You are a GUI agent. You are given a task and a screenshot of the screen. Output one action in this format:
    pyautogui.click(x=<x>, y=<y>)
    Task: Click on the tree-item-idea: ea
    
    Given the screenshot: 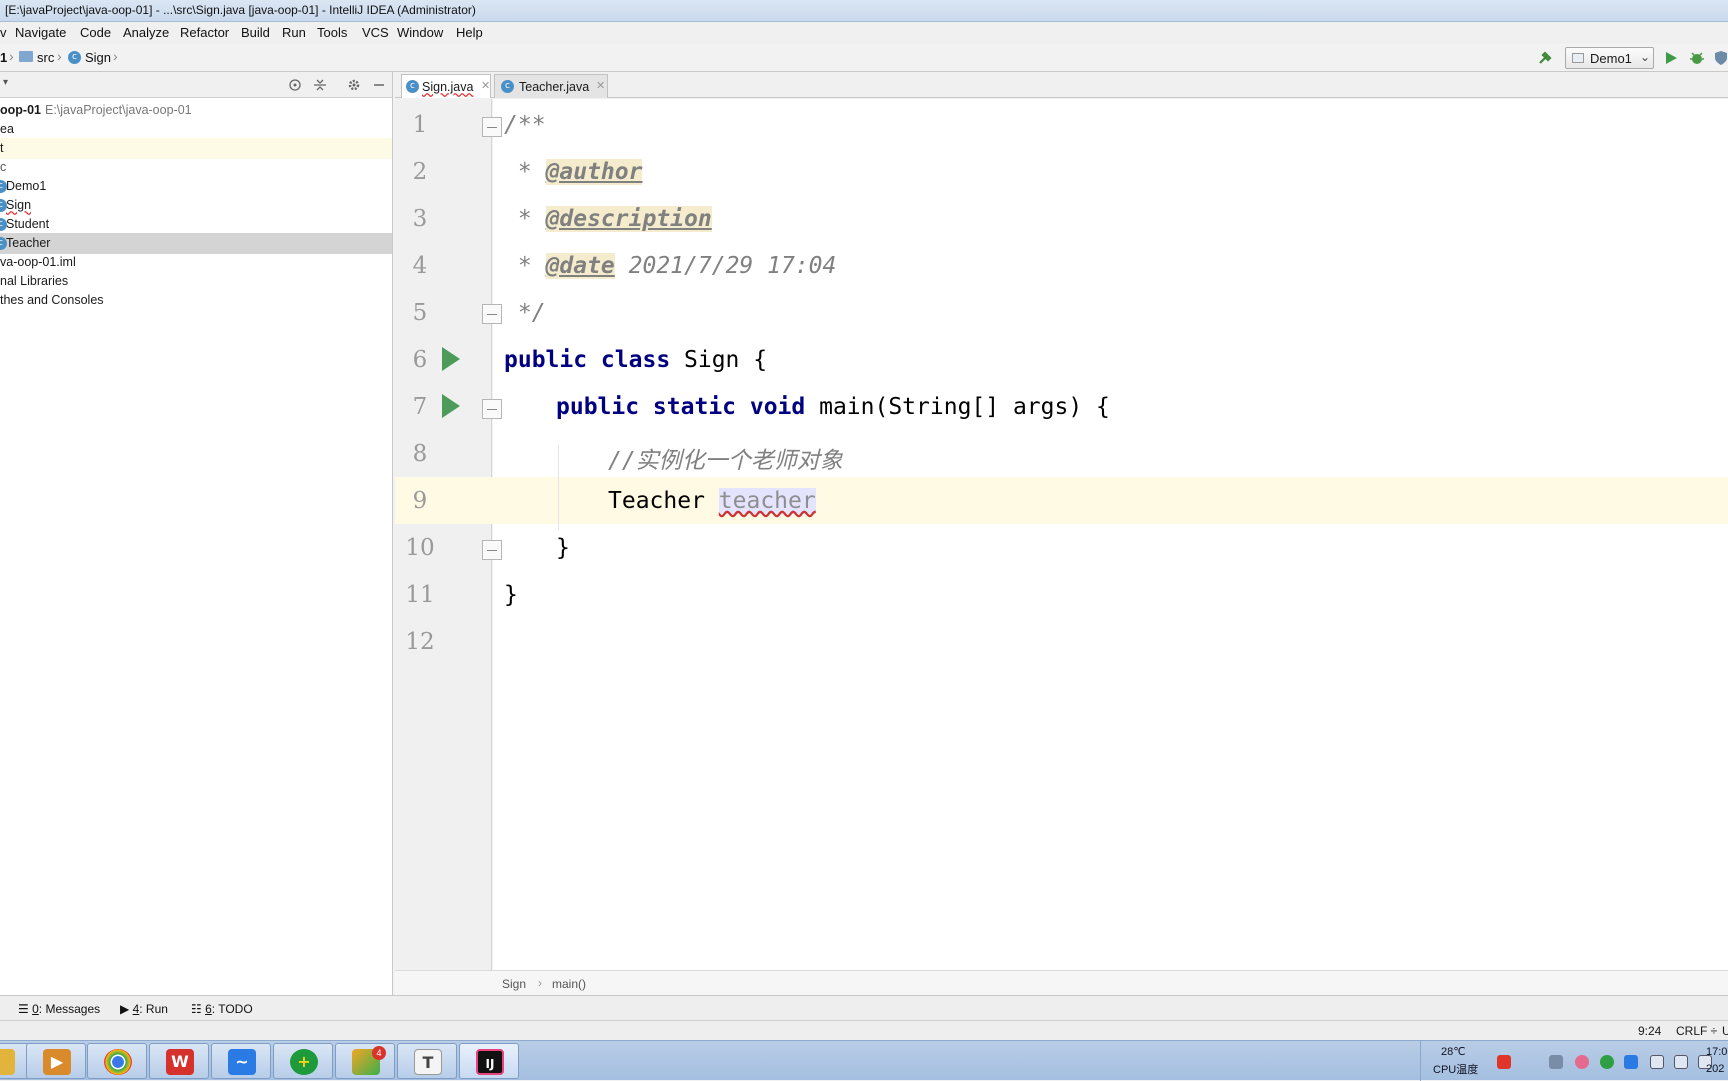 What is the action you would take?
    pyautogui.click(x=196, y=129)
    